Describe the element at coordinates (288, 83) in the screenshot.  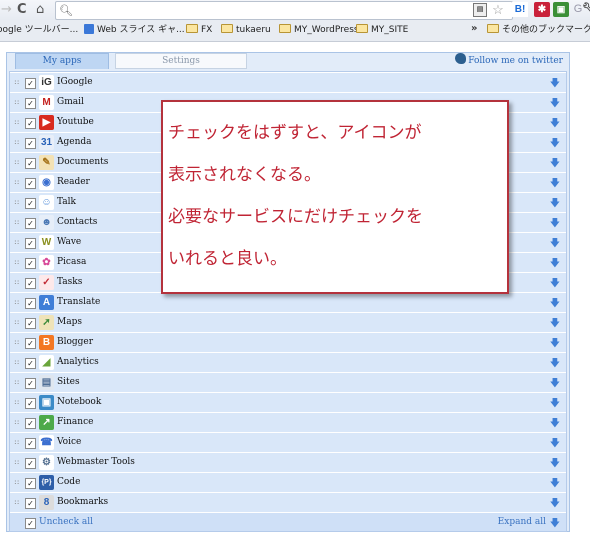
I see `app-row: :: ✓ iG IGoogle 🡇` at that location.